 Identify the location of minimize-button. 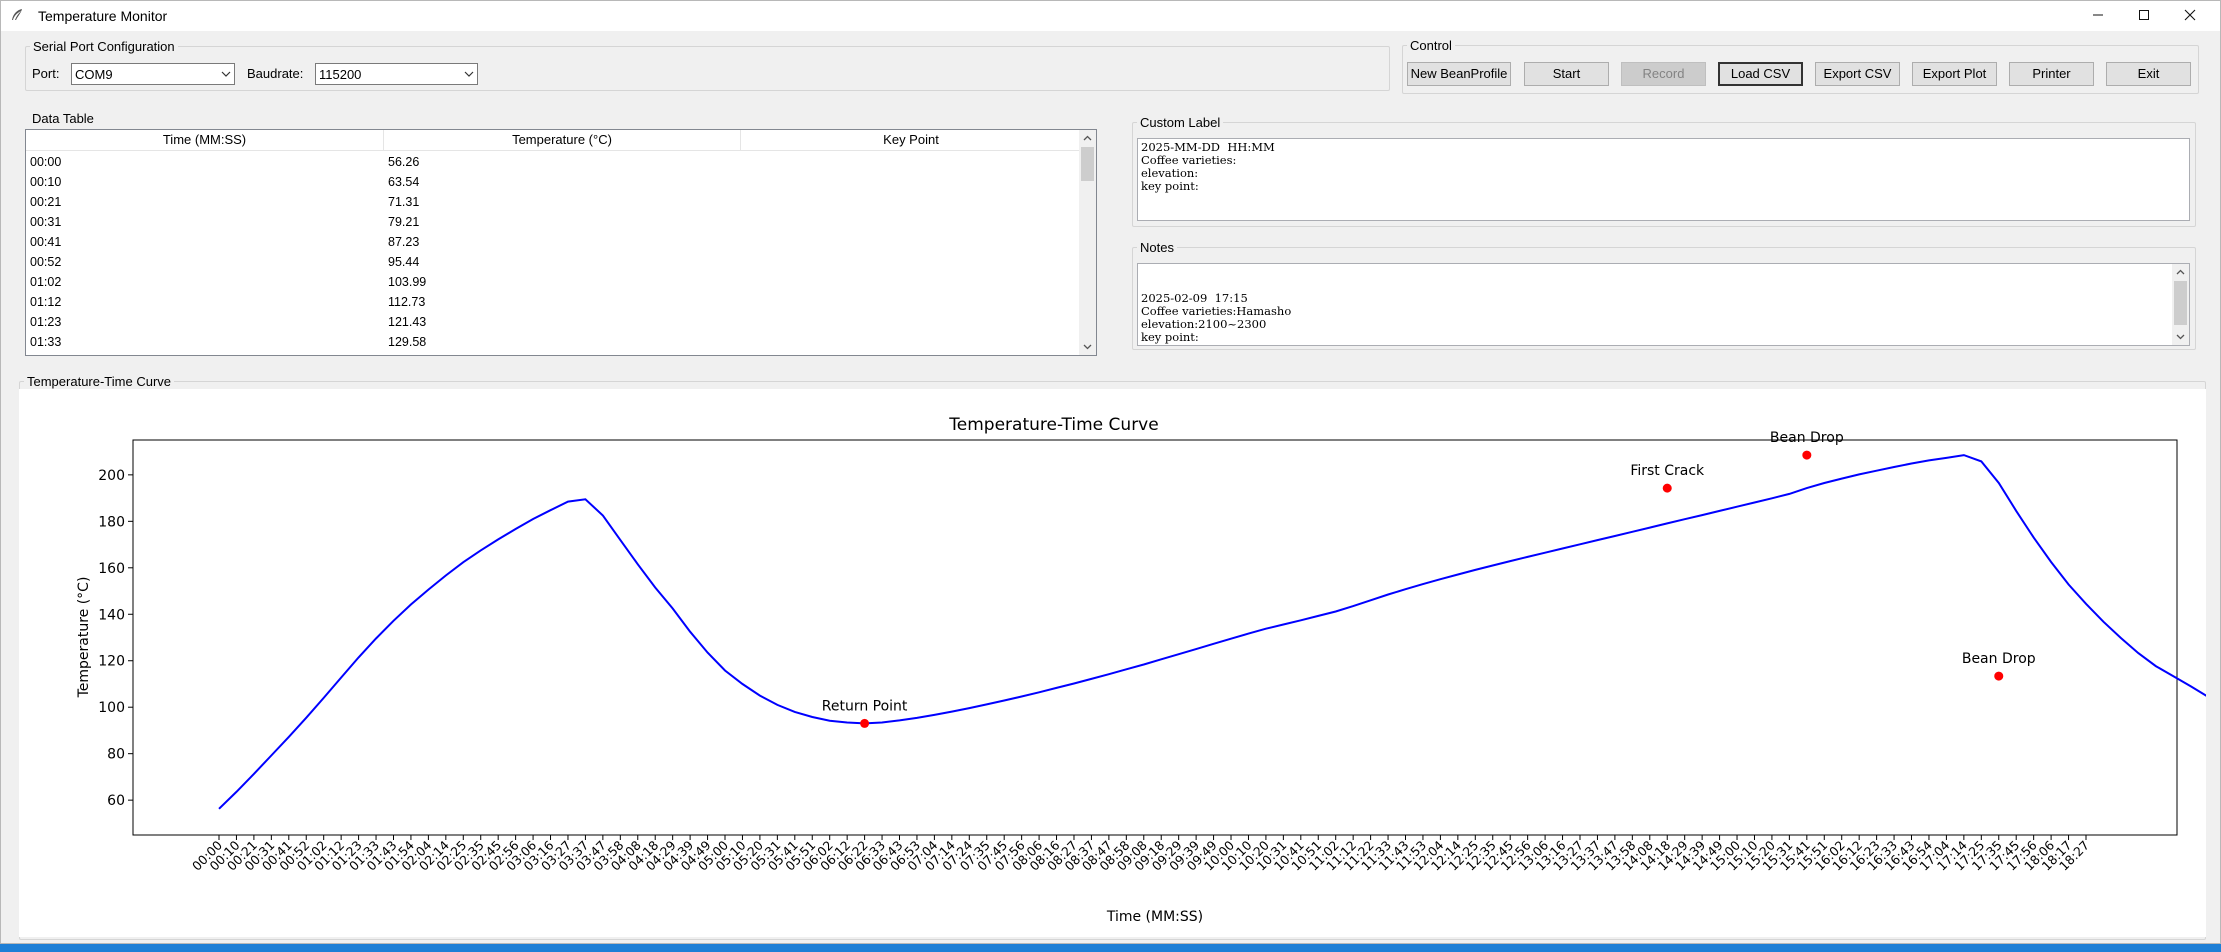
(2098, 16).